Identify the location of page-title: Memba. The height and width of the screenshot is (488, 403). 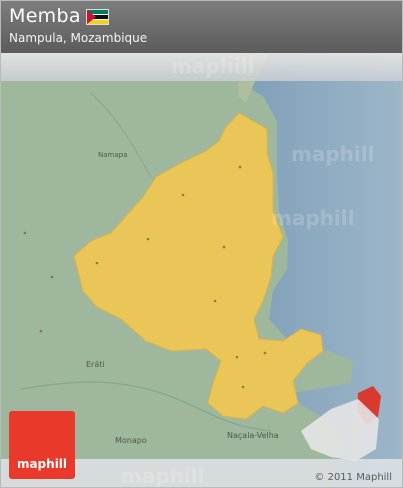
(45, 16).